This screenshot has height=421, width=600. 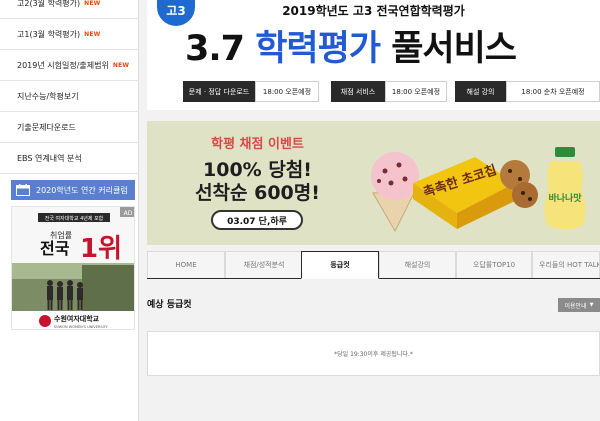 What do you see at coordinates (464, 193) in the screenshot?
I see `snack-box-icon: 촉촉한 초코칩` at bounding box center [464, 193].